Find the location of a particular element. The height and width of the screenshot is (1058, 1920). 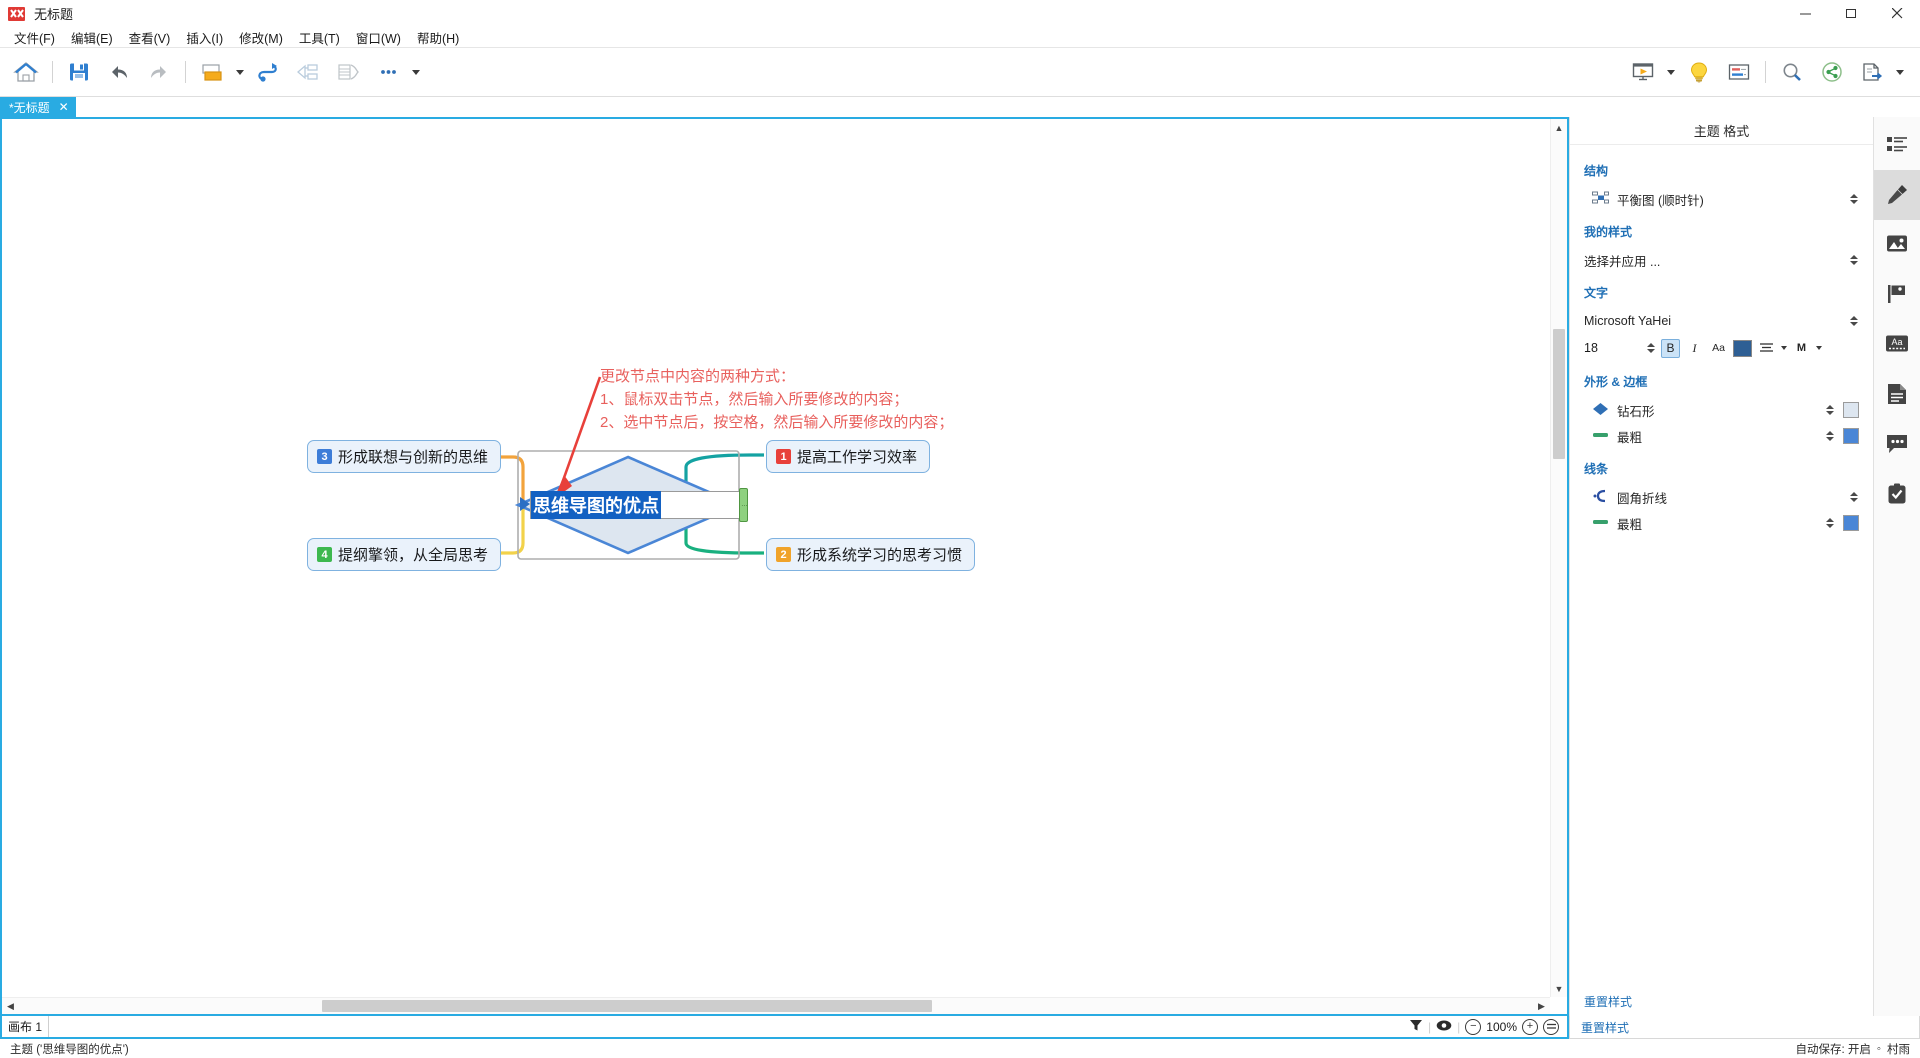

filter-icon is located at coordinates (1416, 1026).